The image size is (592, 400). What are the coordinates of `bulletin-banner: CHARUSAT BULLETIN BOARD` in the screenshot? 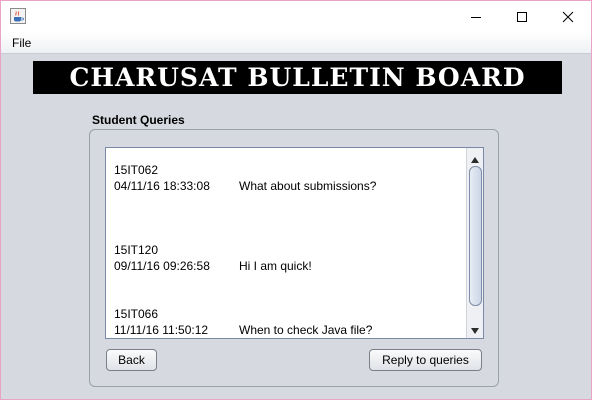 It's located at (297, 77).